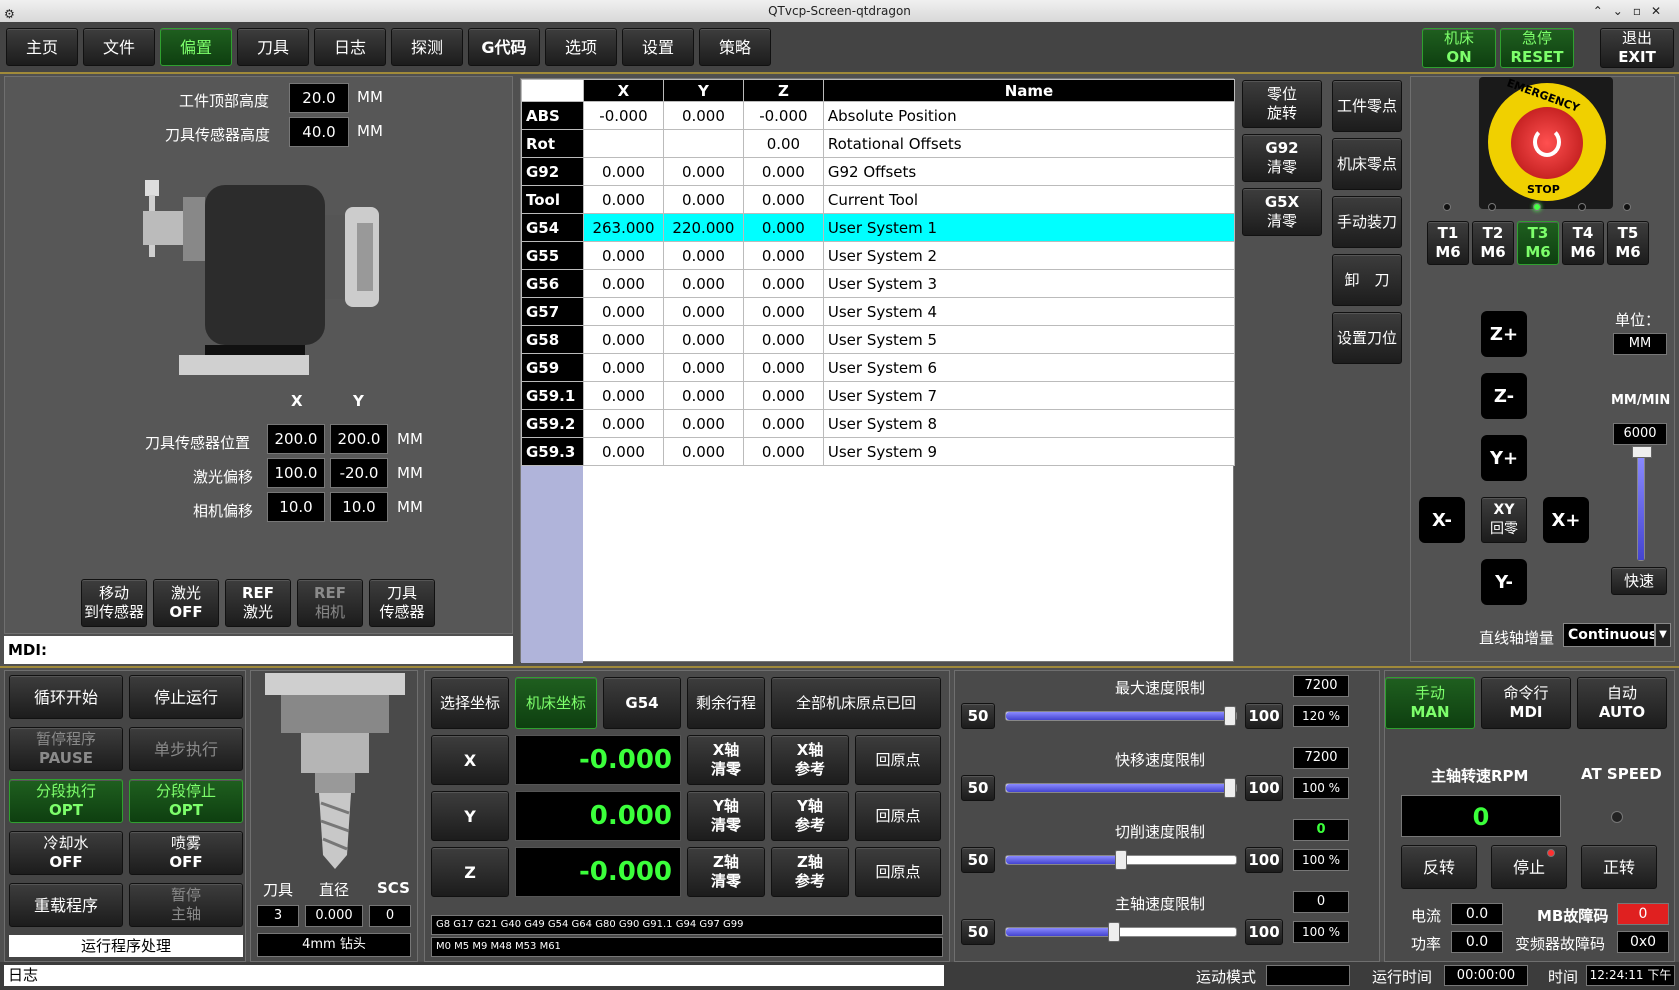 The width and height of the screenshot is (1679, 990). I want to click on tool-2-button: T2 M6, so click(1493, 243).